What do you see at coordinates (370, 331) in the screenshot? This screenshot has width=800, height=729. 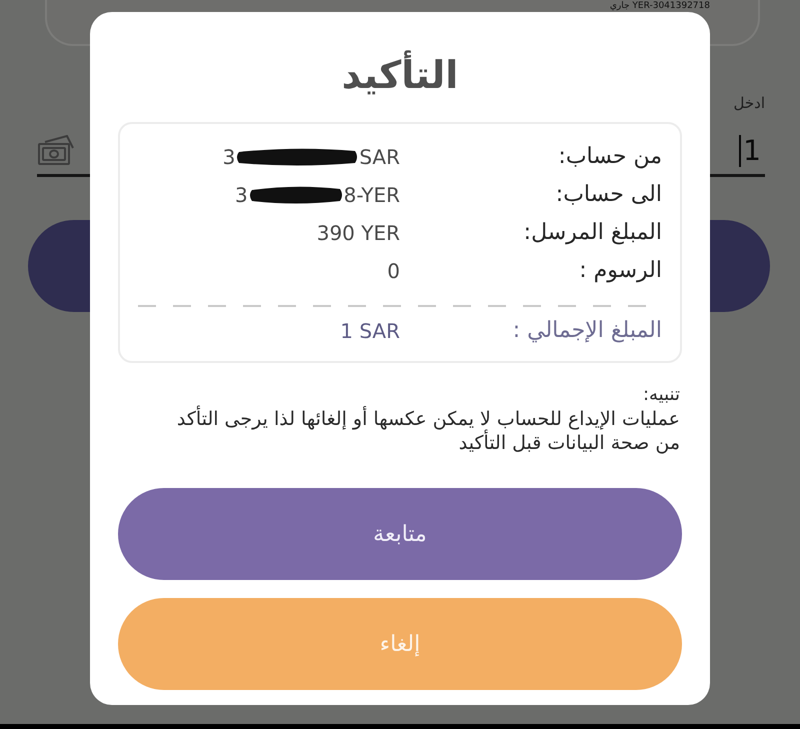 I see `total-value: 1 SAR` at bounding box center [370, 331].